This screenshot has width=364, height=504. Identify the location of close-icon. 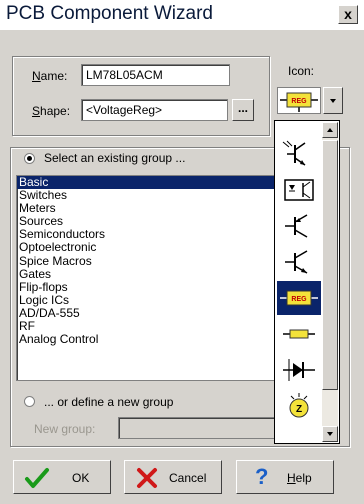
(147, 478).